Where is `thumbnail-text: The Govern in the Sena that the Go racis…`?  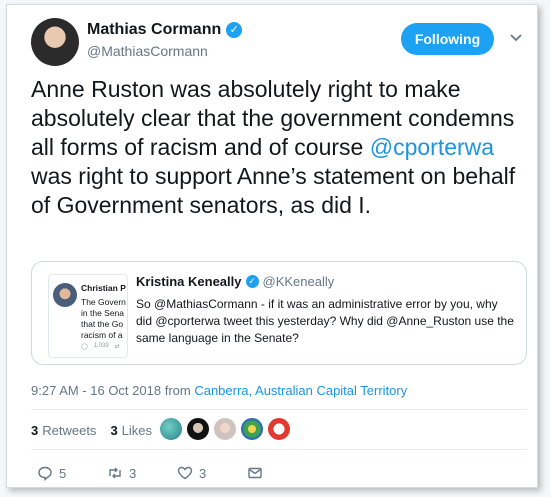
thumbnail-text: The Govern in the Sena that the Go racis… is located at coordinates (103, 319).